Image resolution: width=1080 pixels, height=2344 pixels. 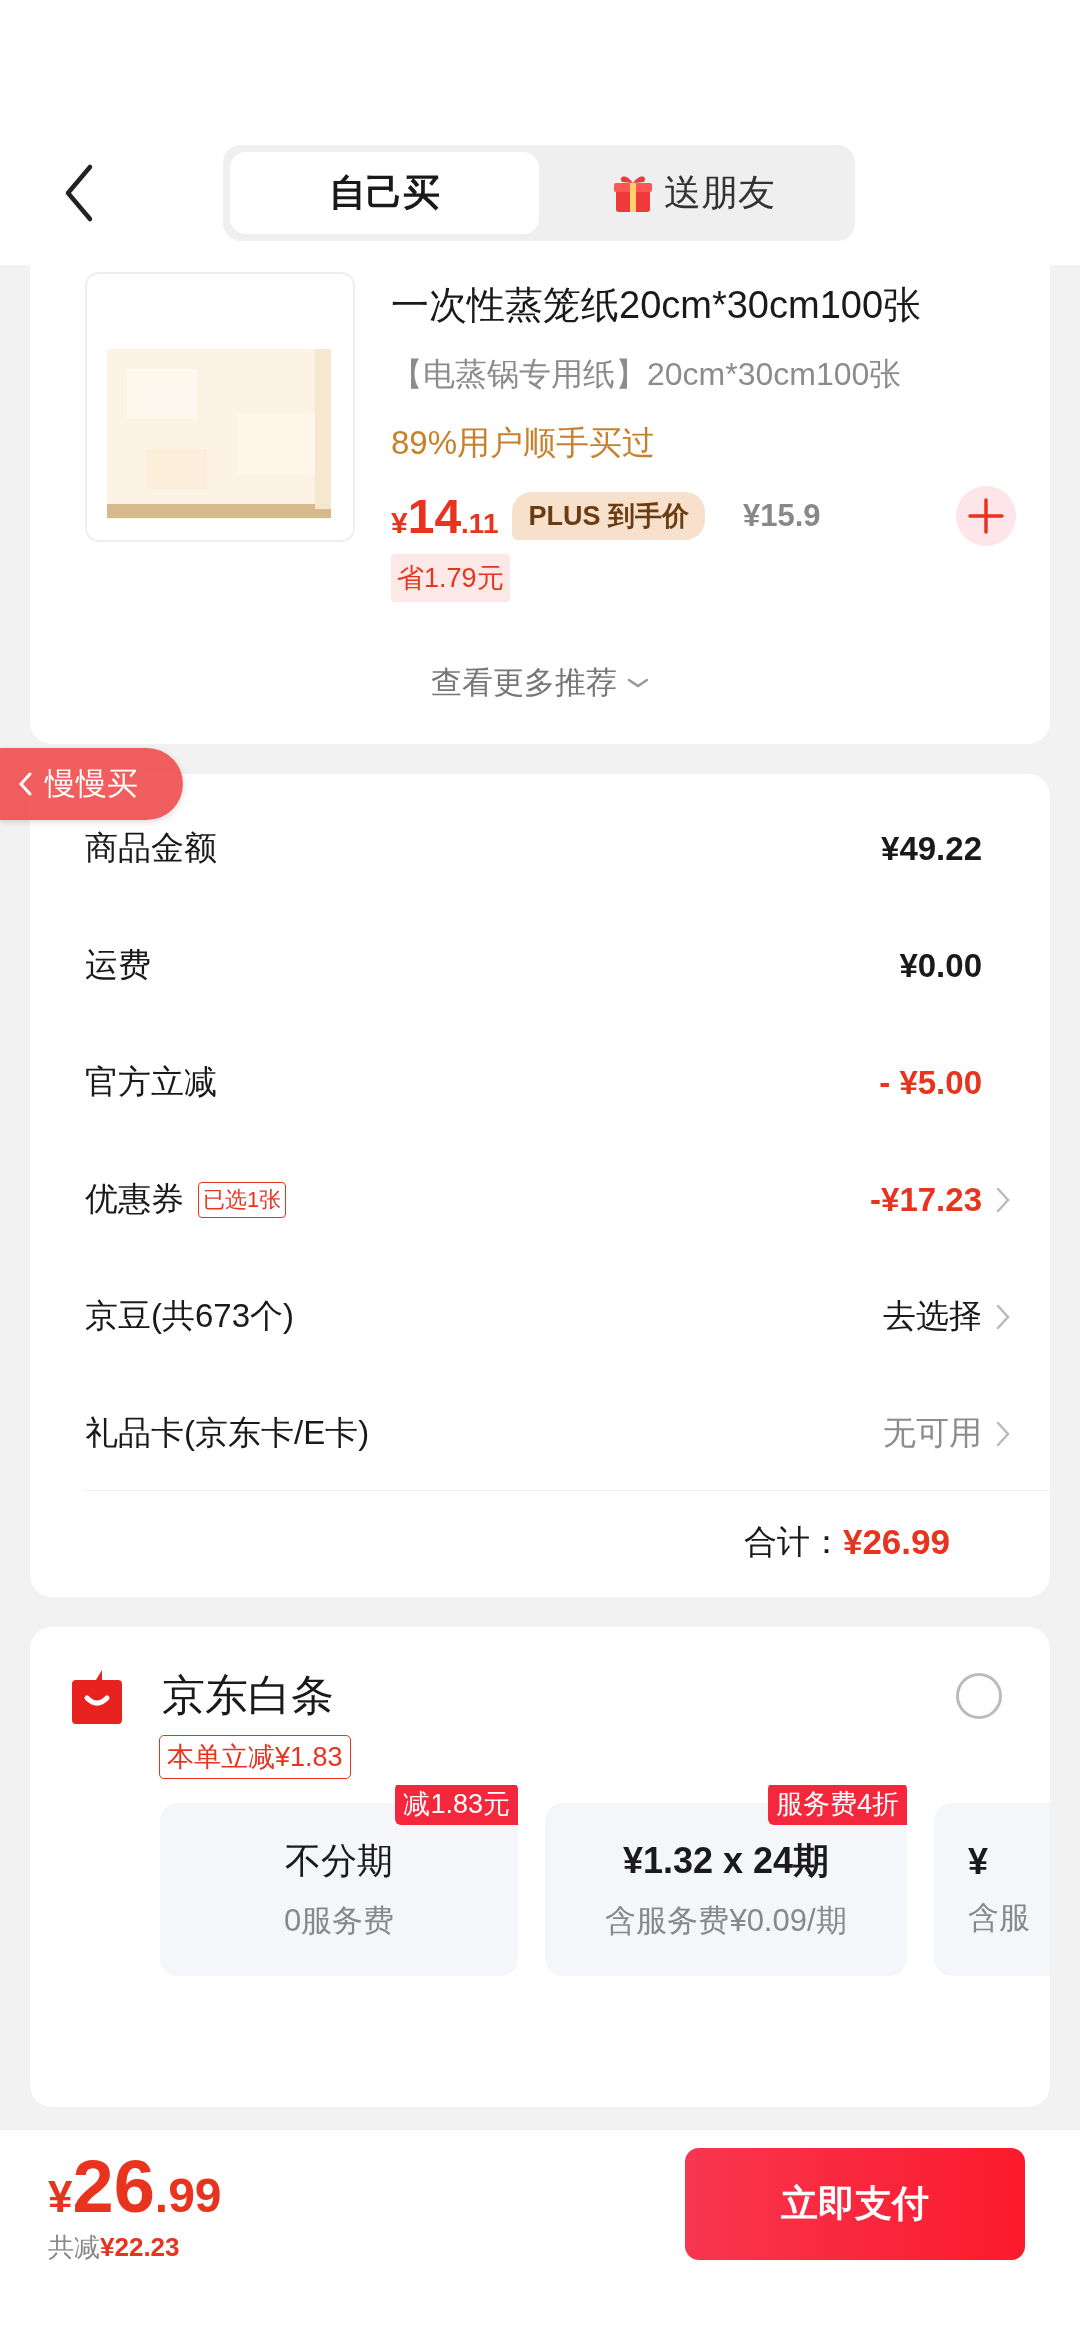 I want to click on installment-title: 不分期, so click(x=339, y=1861).